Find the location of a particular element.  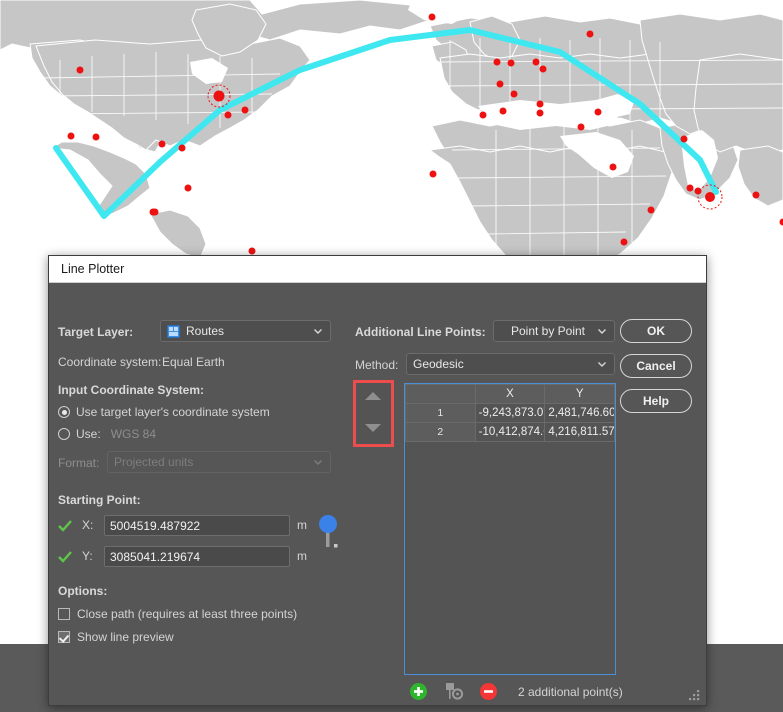

radio-on-icon is located at coordinates (64, 412).